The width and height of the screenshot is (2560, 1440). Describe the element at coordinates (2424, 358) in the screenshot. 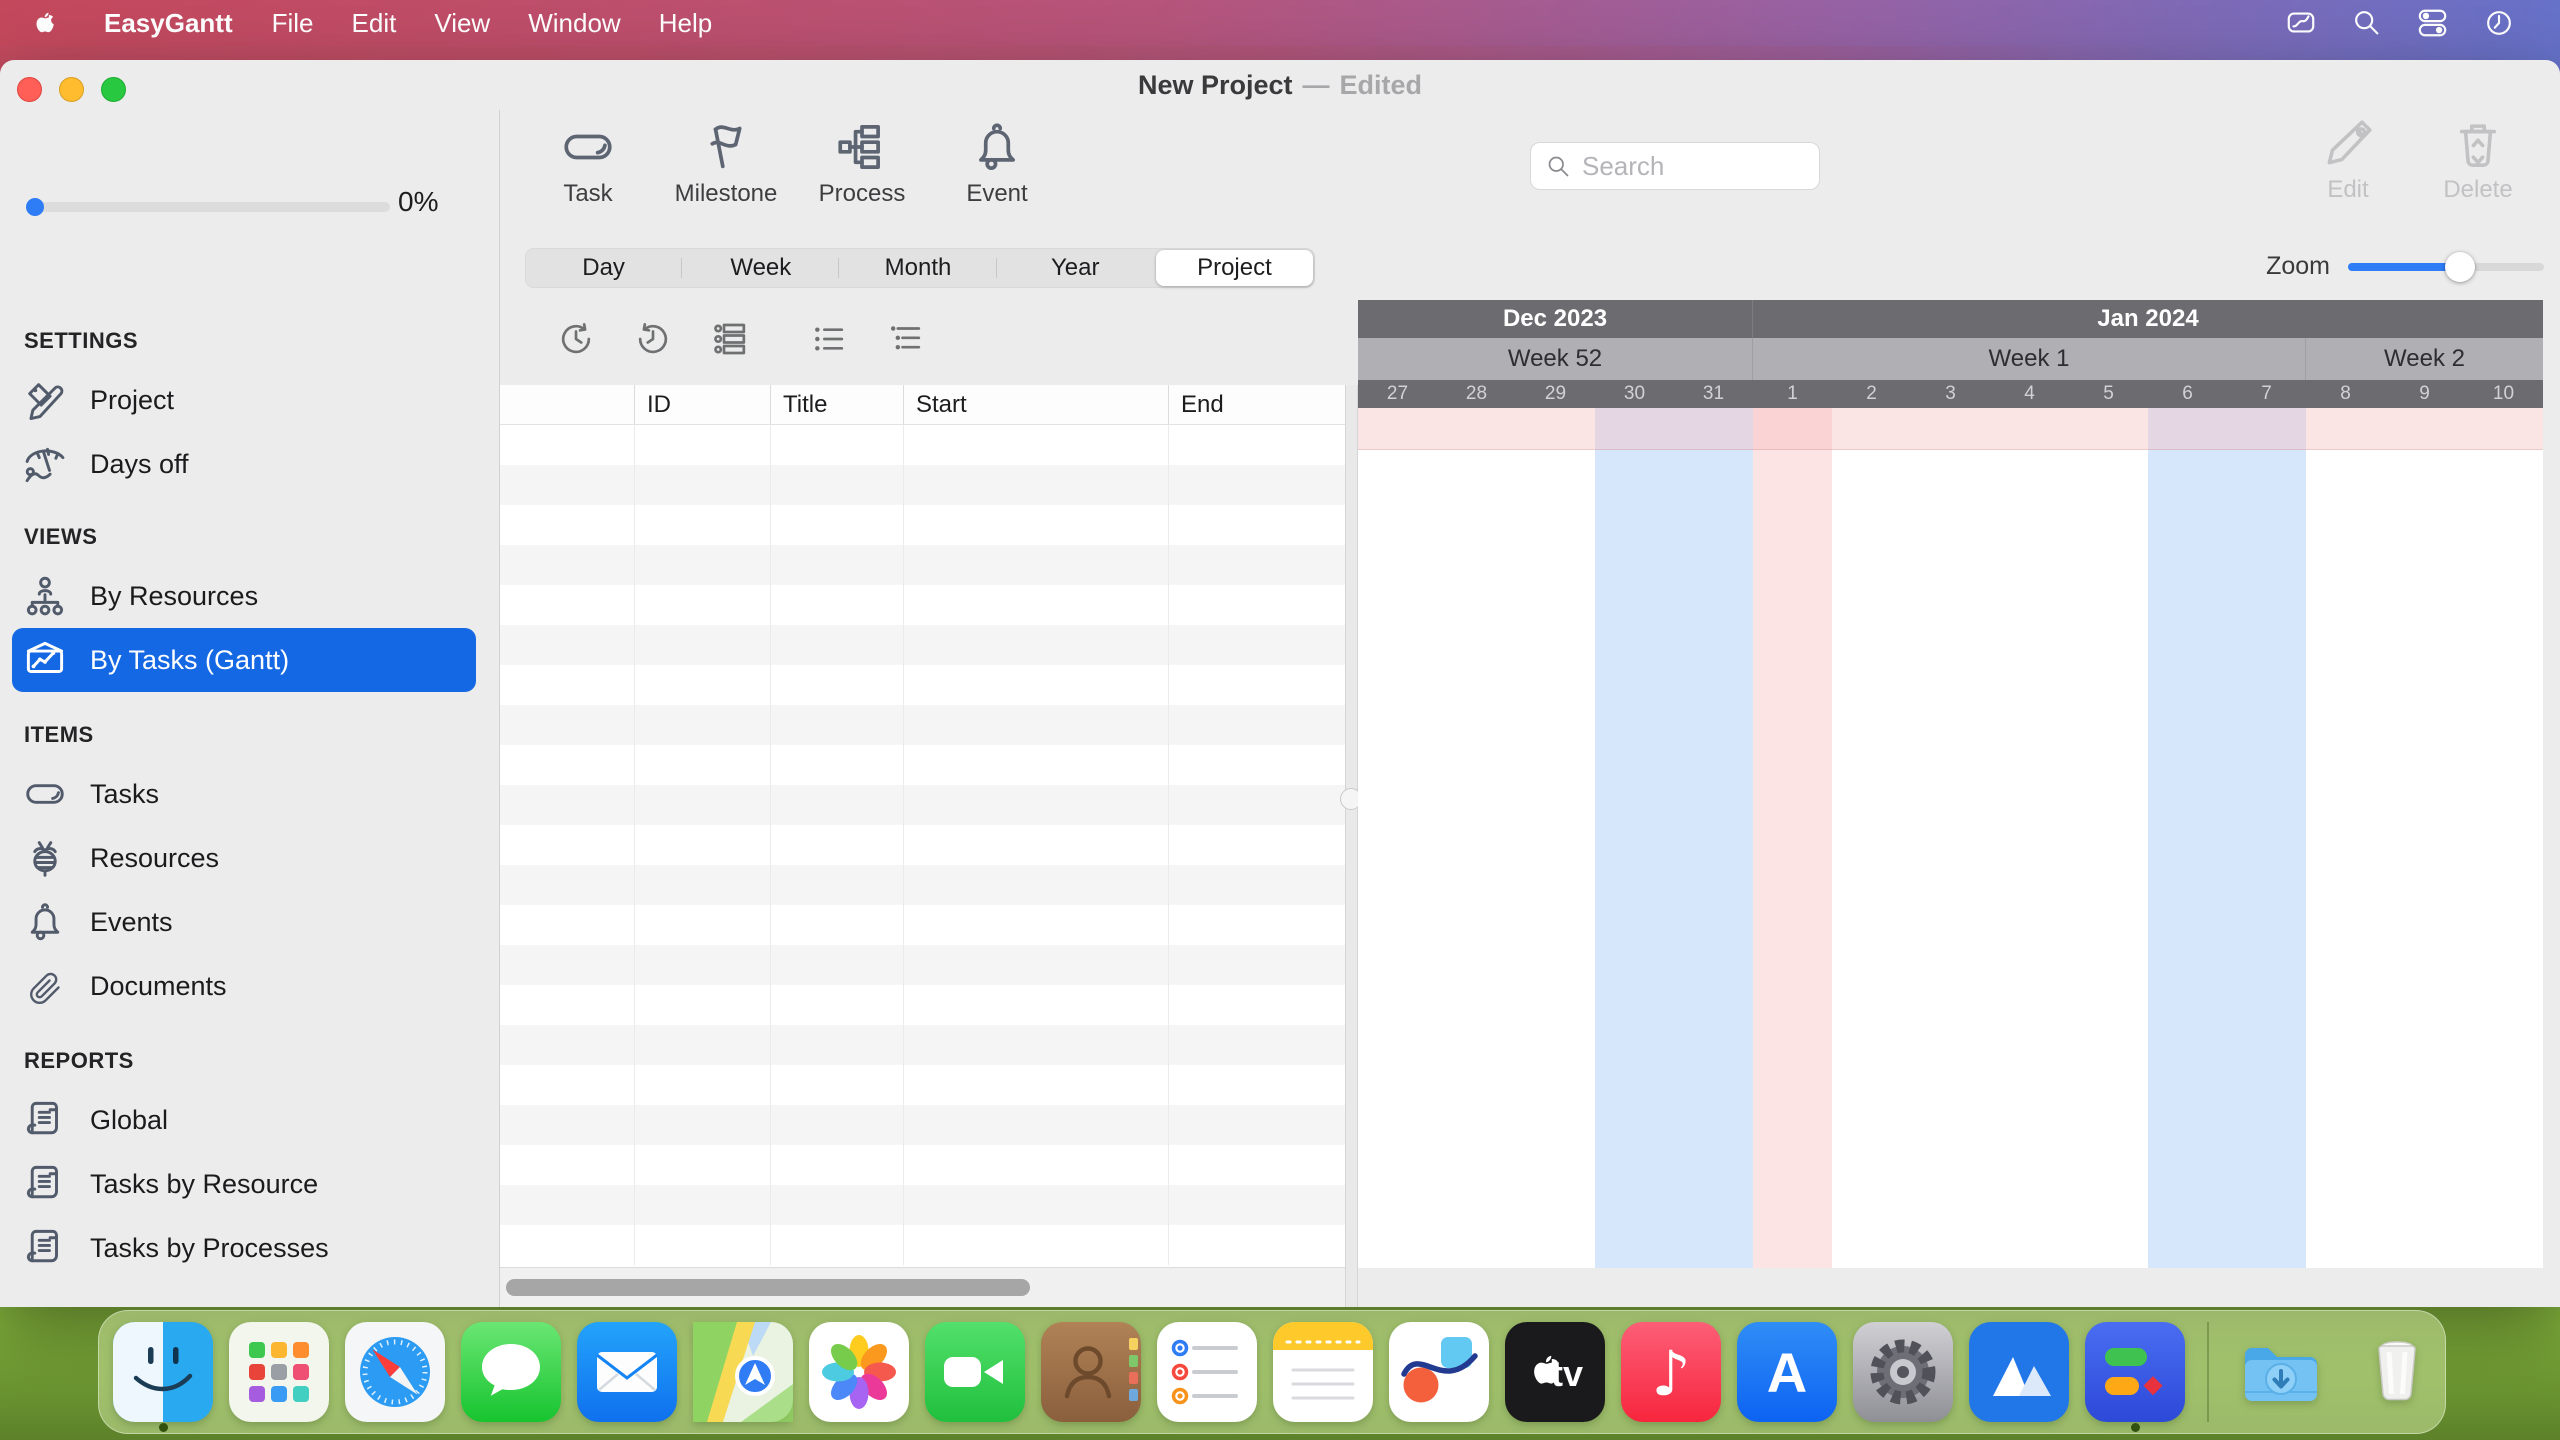

I see `gantt-week-label: Week 2` at that location.